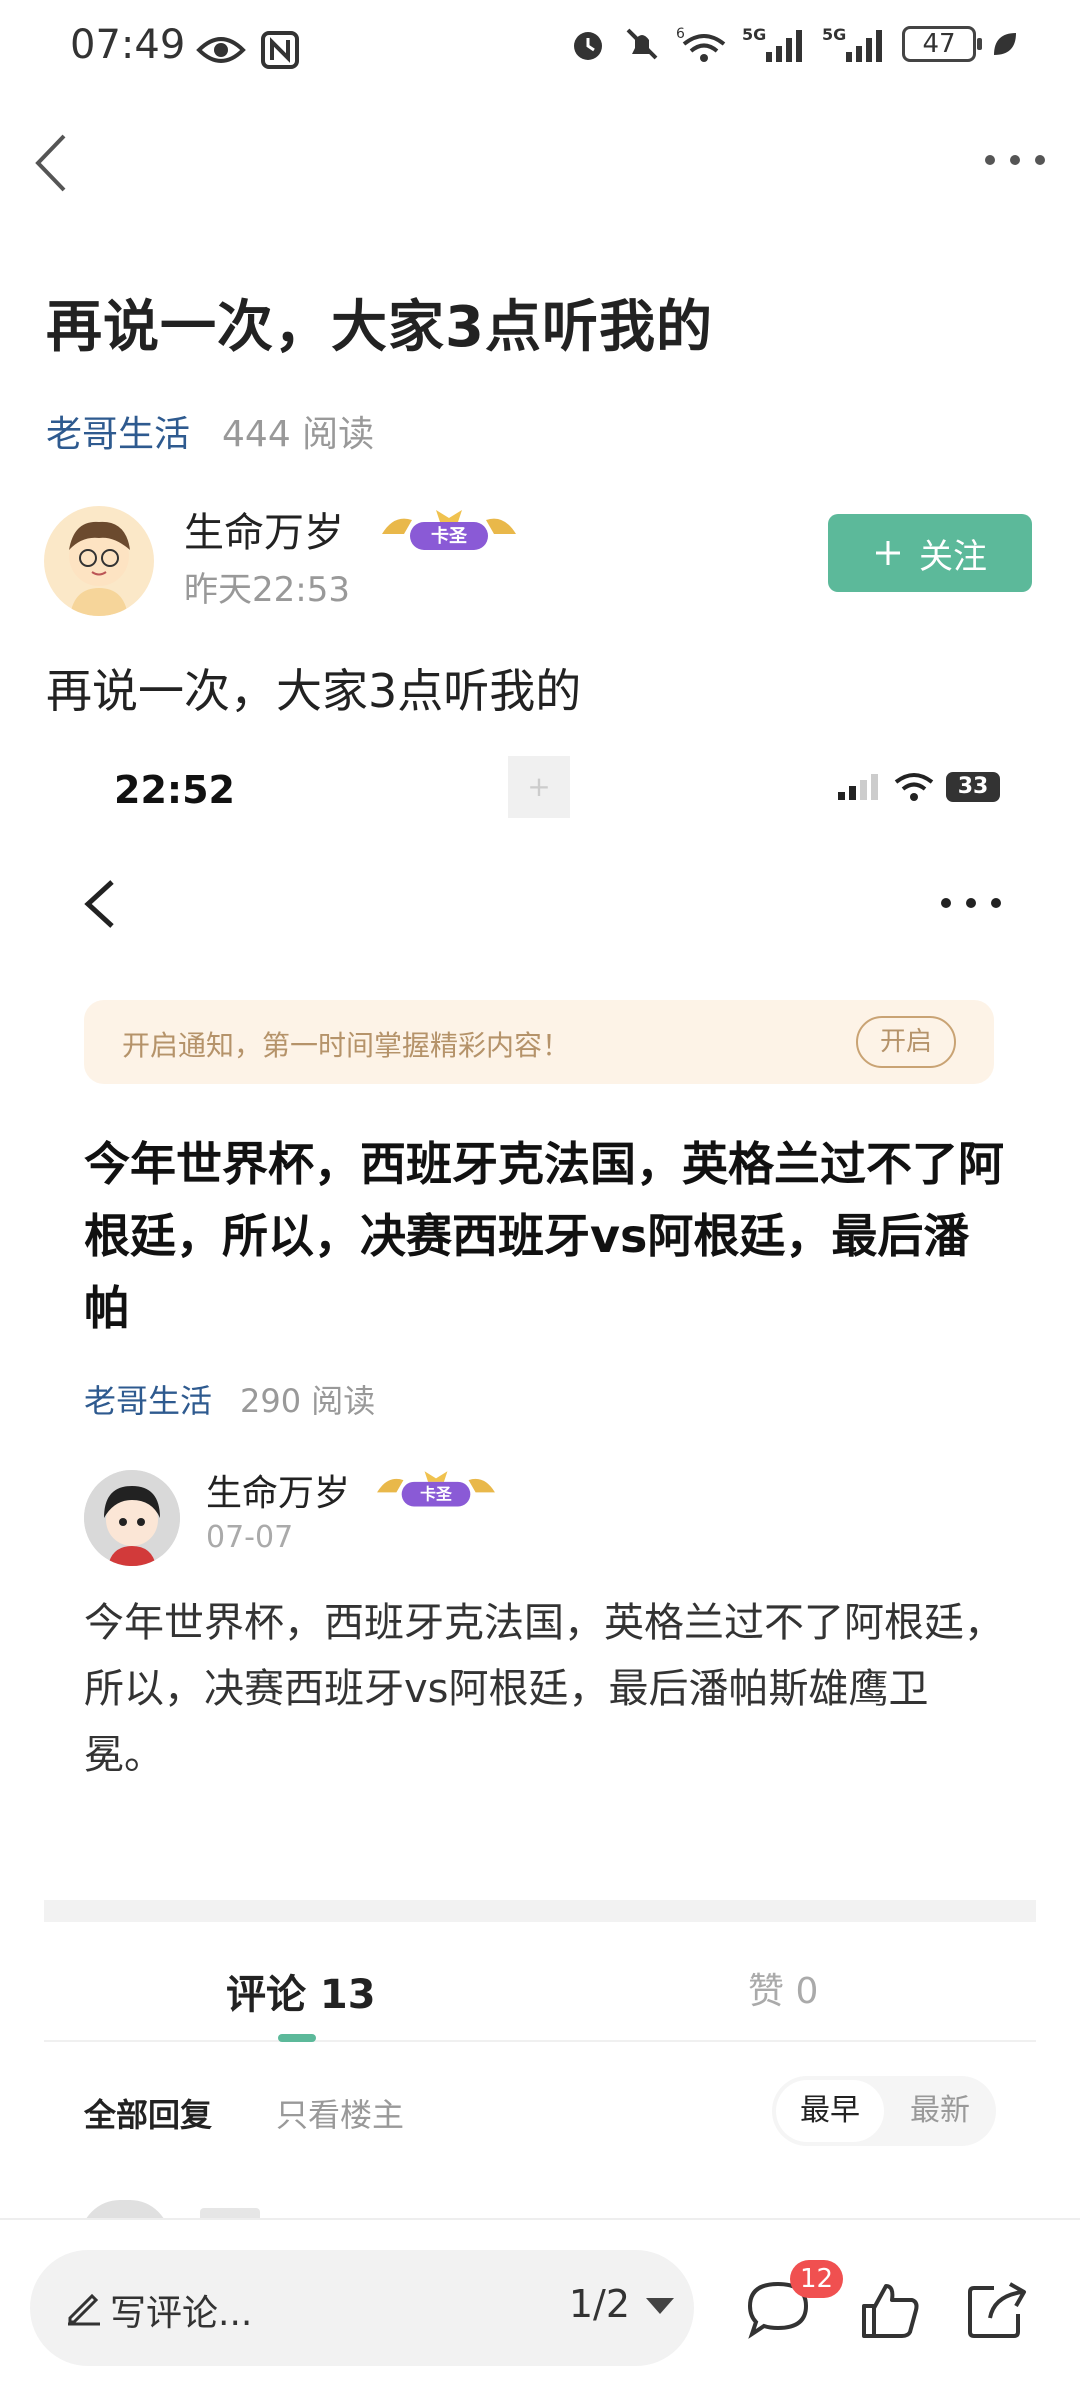  What do you see at coordinates (942, 44) in the screenshot?
I see `battery-indicator: 47` at bounding box center [942, 44].